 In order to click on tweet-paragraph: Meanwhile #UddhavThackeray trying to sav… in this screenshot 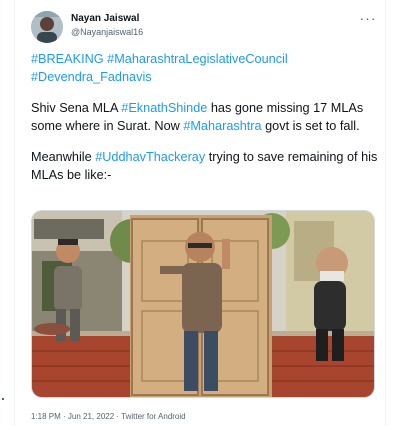, I will do `click(205, 166)`.